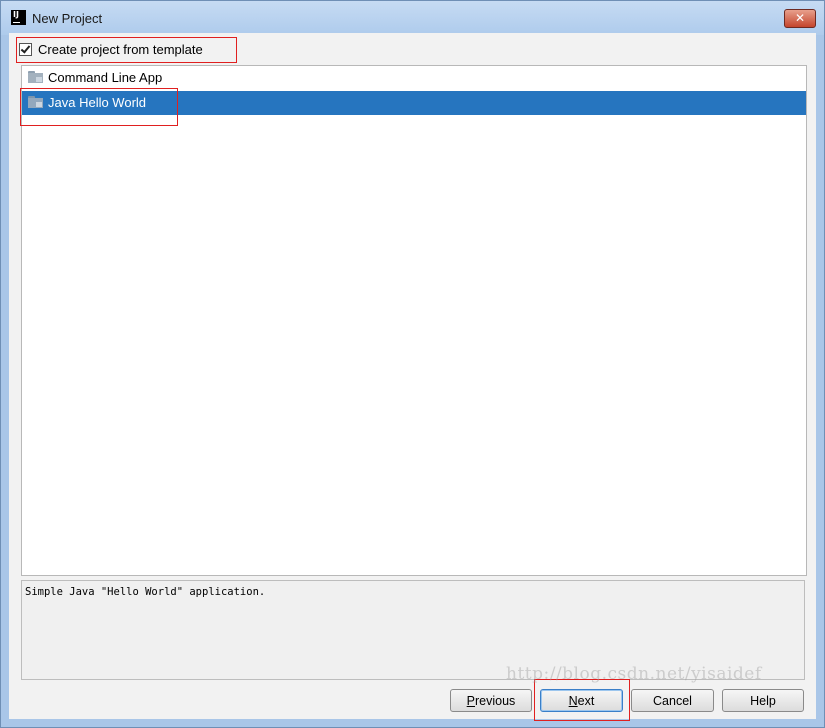  I want to click on title-bar: IJ New Project ✕, so click(412, 18).